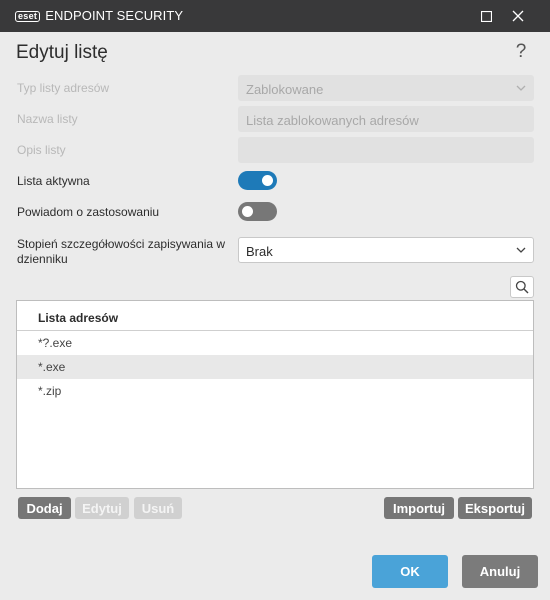  Describe the element at coordinates (275, 316) in the screenshot. I see `column-header-address-list: Lista adresów` at that location.